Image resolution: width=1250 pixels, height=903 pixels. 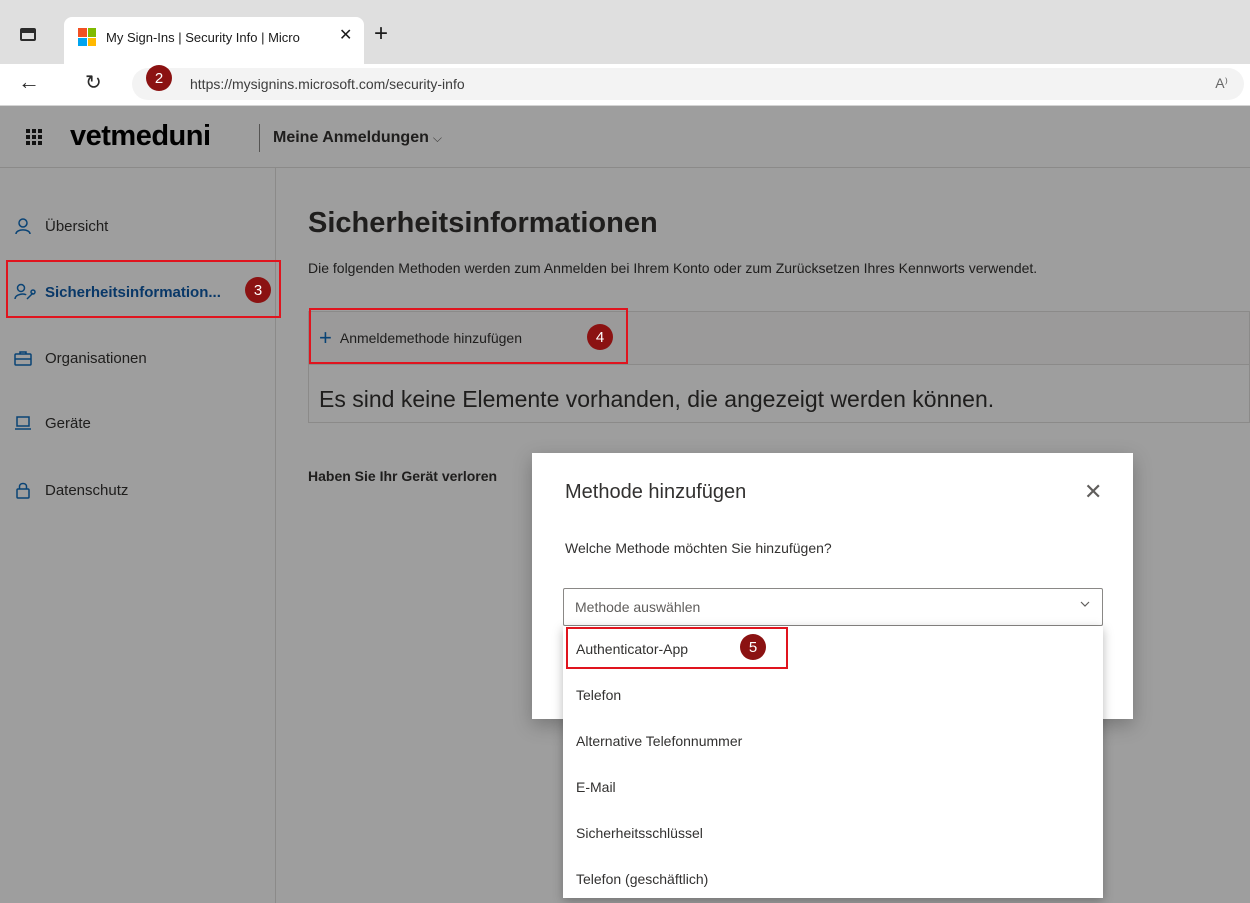 I want to click on close-icon: ✕, so click(x=1093, y=492).